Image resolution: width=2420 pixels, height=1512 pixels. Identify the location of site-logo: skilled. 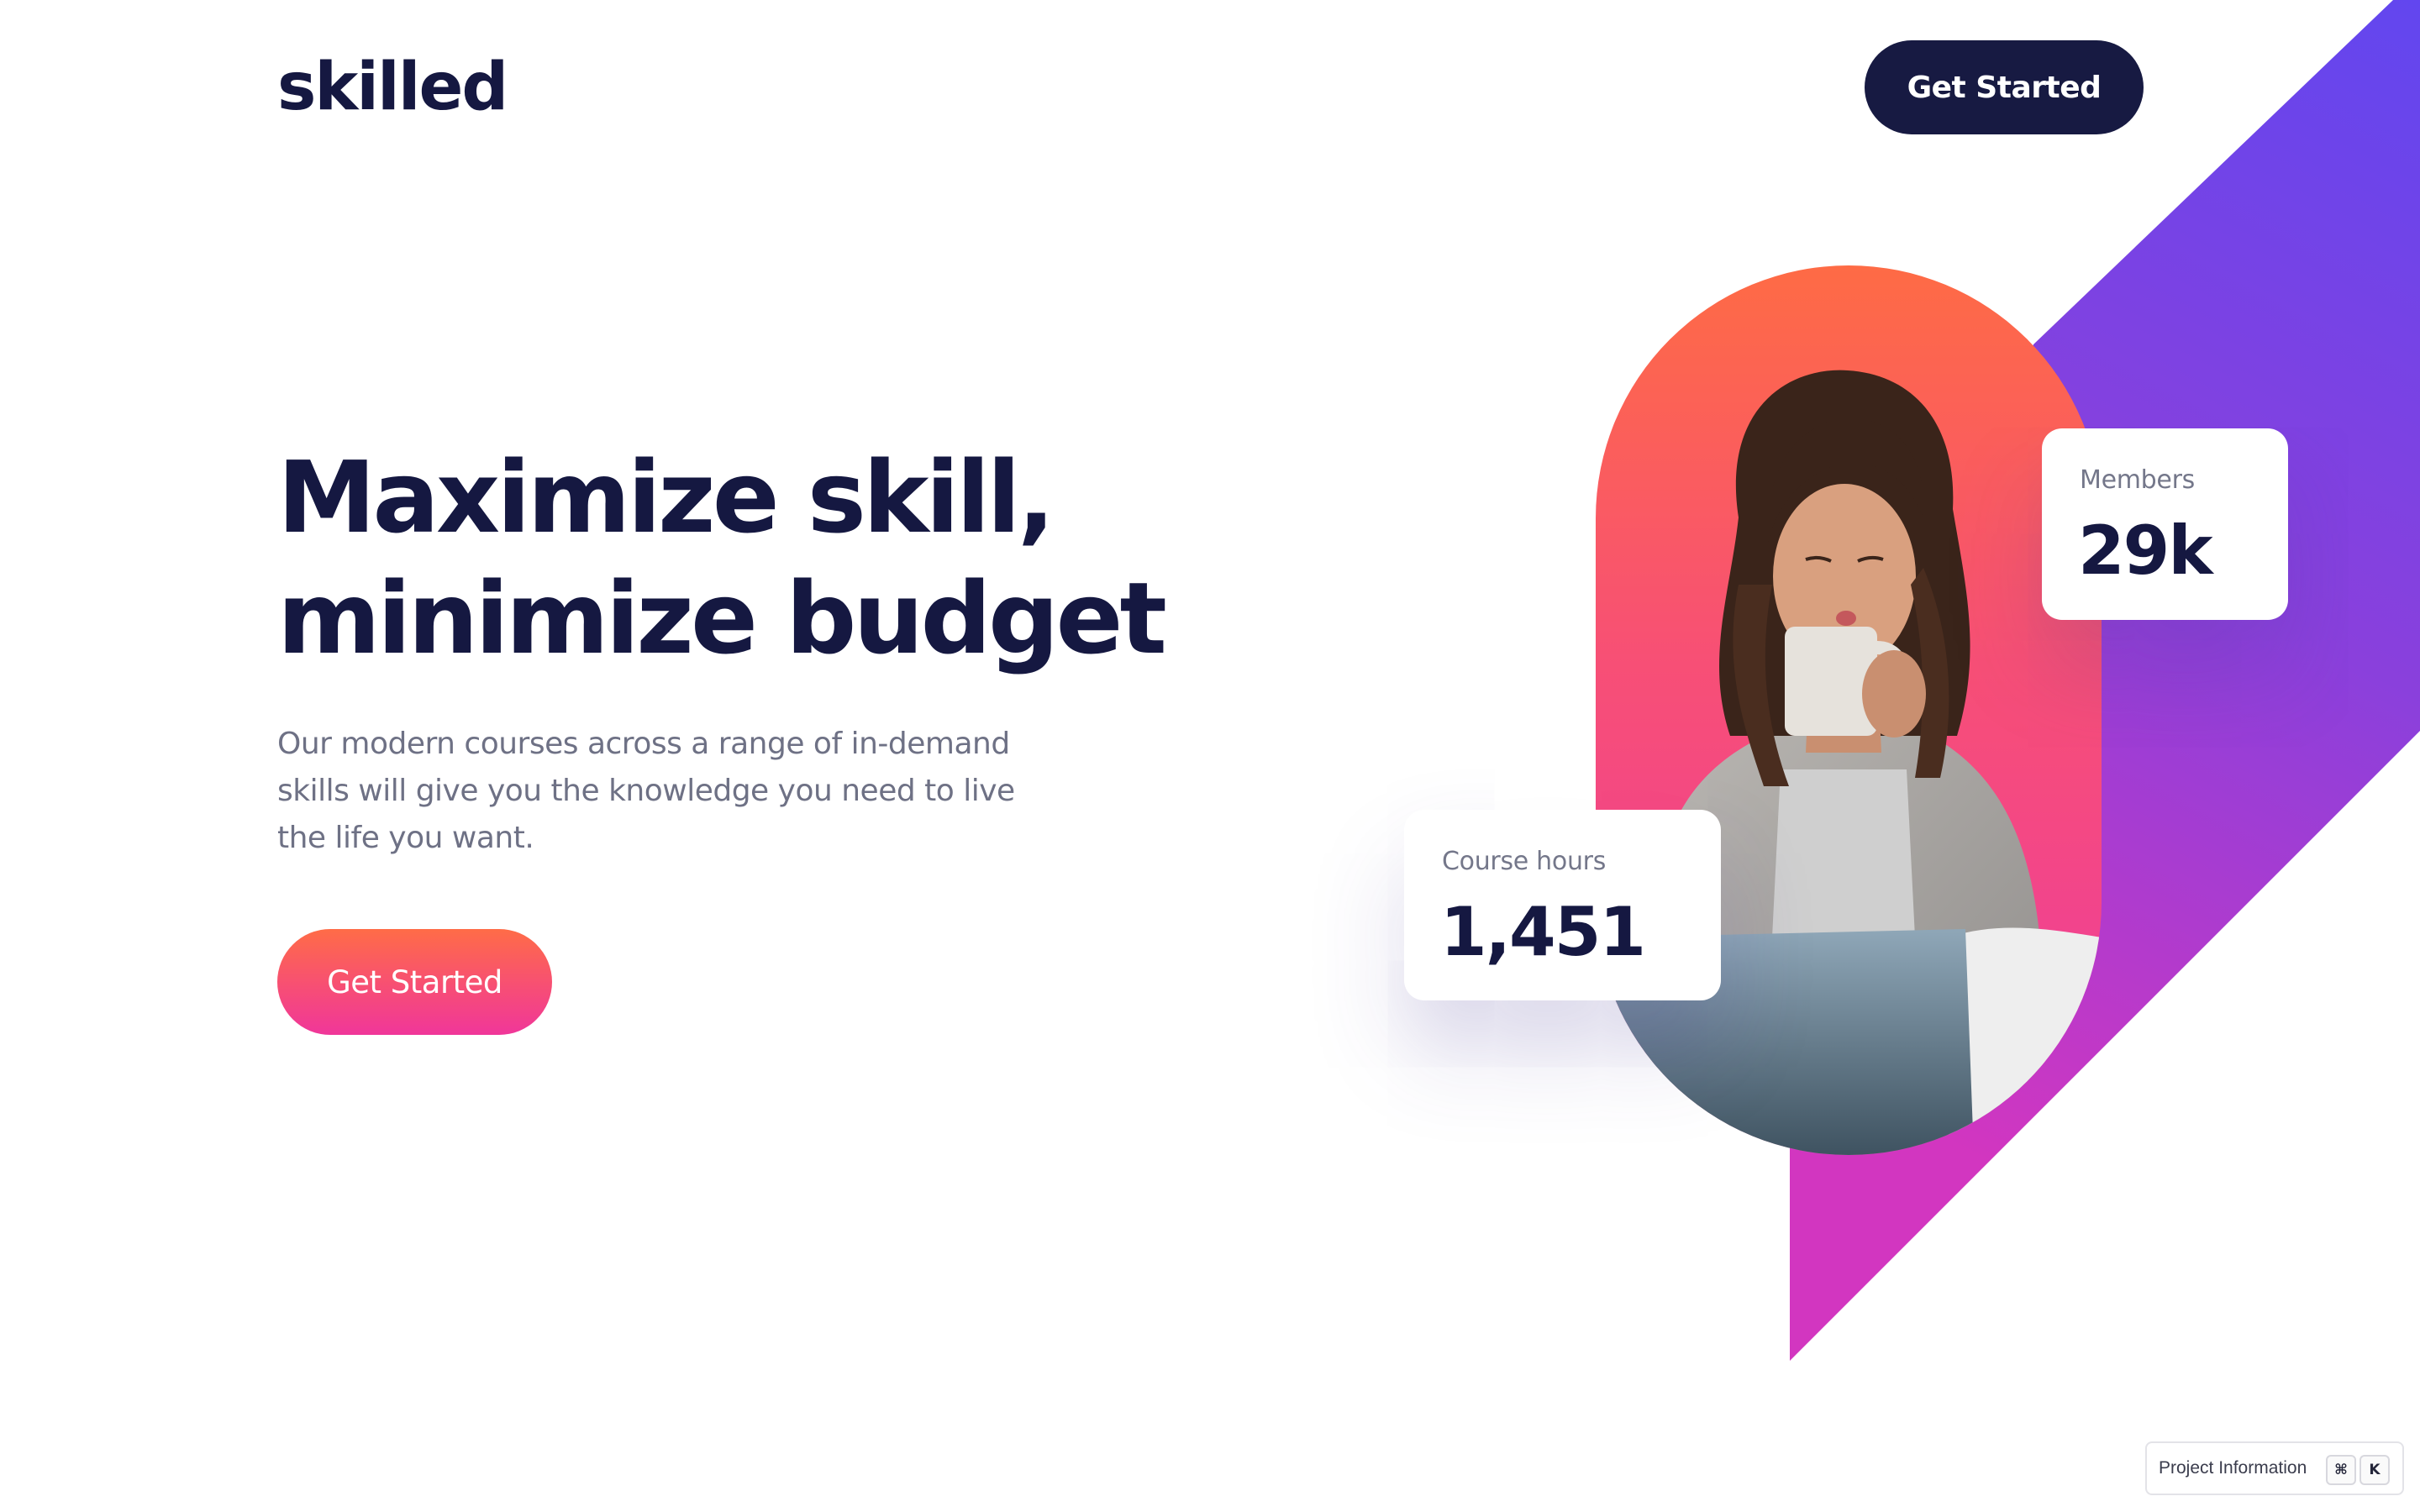
(392, 87).